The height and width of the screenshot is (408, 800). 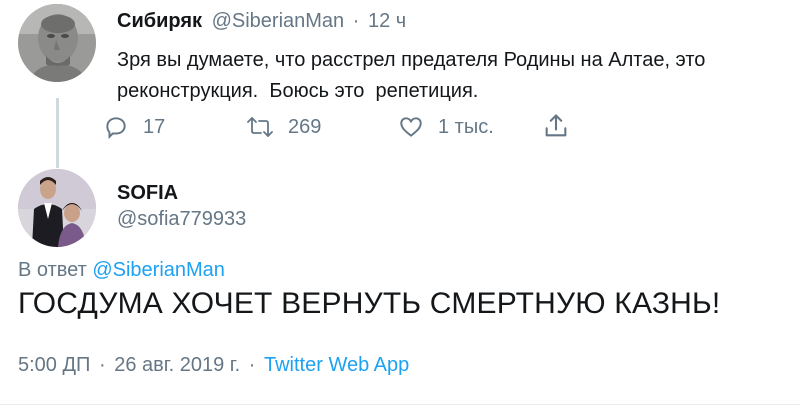 I want to click on in-reply-to: В ответ @SiberianMan, so click(x=121, y=270).